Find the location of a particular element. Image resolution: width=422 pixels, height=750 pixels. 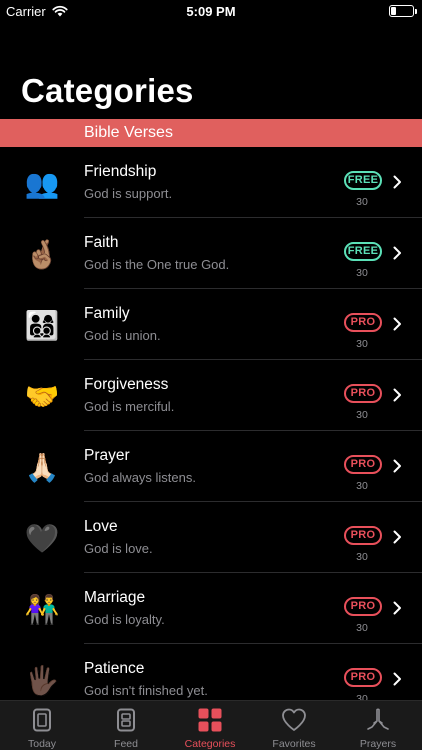

category-emoji-icon: 🤞🏽 is located at coordinates (42, 254).